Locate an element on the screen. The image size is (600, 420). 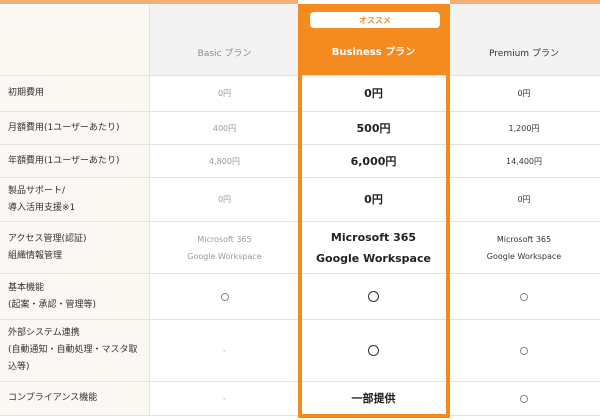
plan-basic-header: Basic プラン is located at coordinates (225, 39).